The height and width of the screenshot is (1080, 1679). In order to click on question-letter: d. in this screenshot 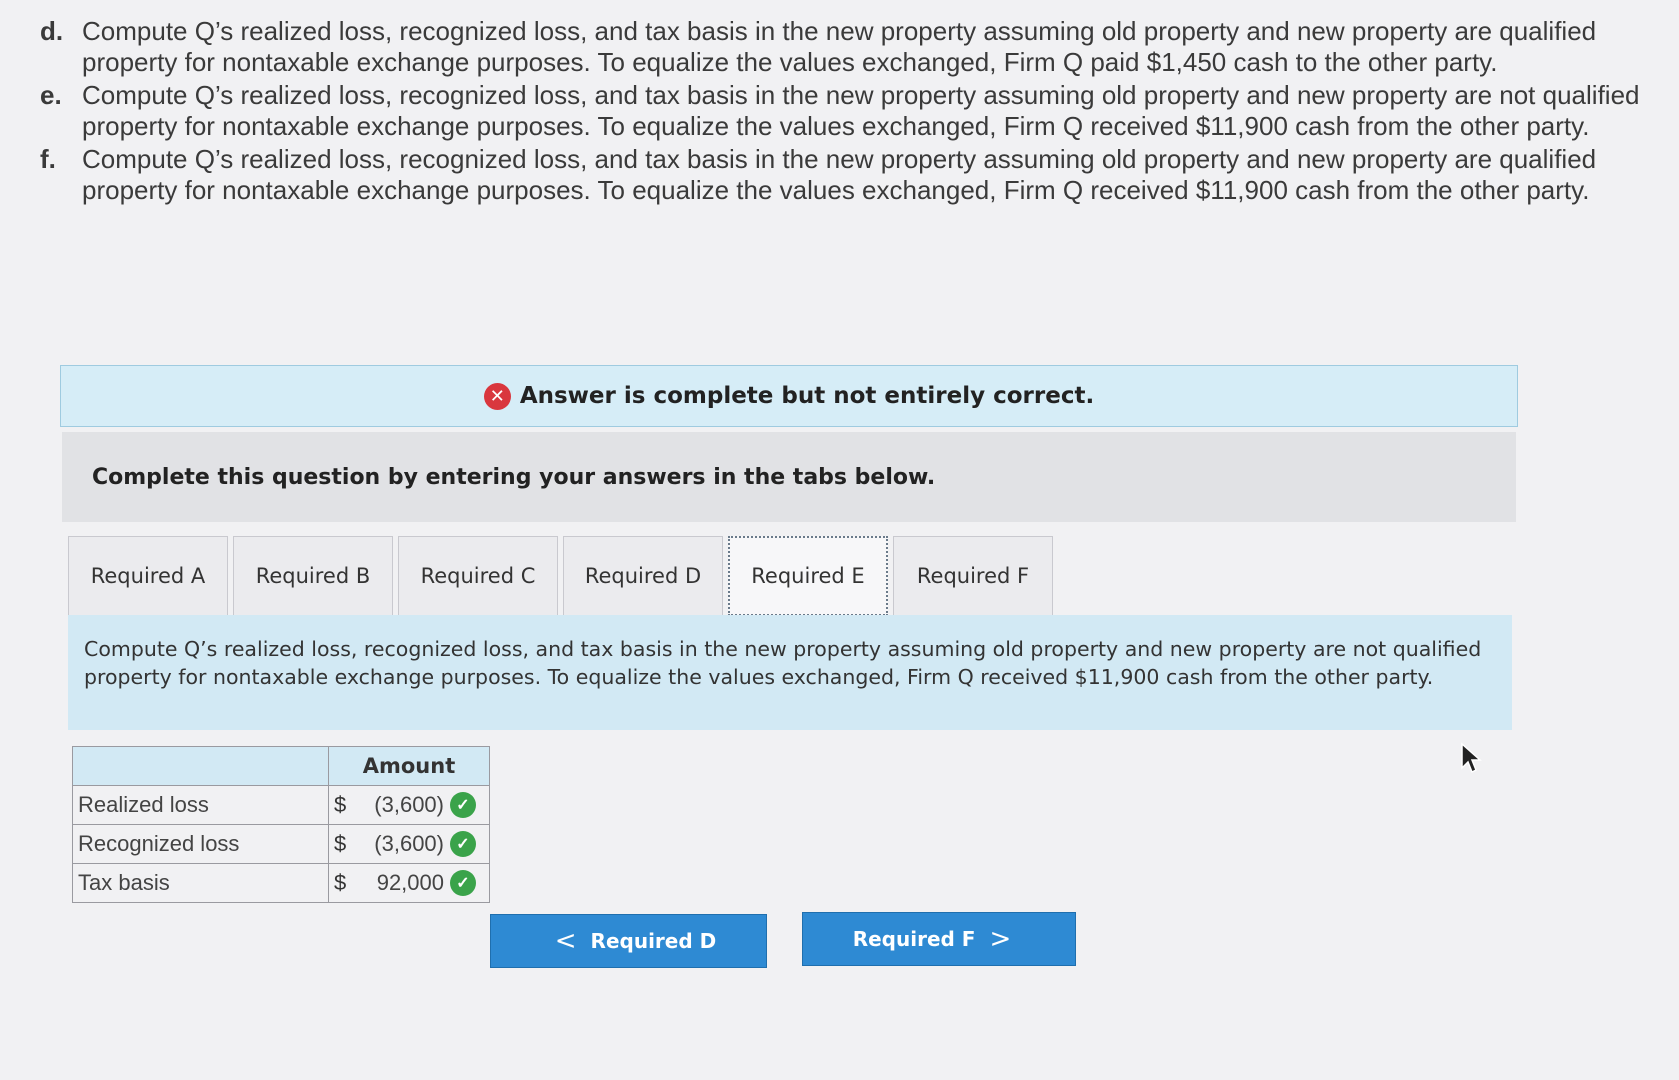, I will do `click(52, 31)`.